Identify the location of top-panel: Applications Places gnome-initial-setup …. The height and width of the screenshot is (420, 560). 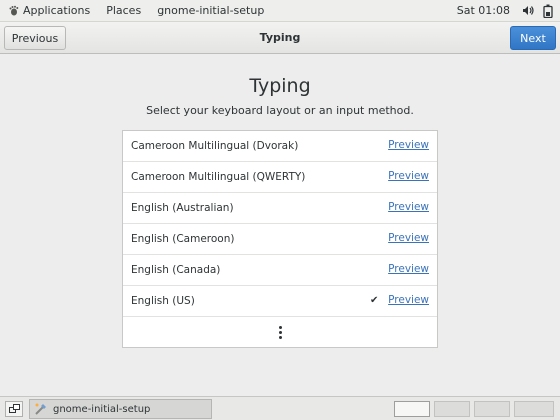
(280, 11).